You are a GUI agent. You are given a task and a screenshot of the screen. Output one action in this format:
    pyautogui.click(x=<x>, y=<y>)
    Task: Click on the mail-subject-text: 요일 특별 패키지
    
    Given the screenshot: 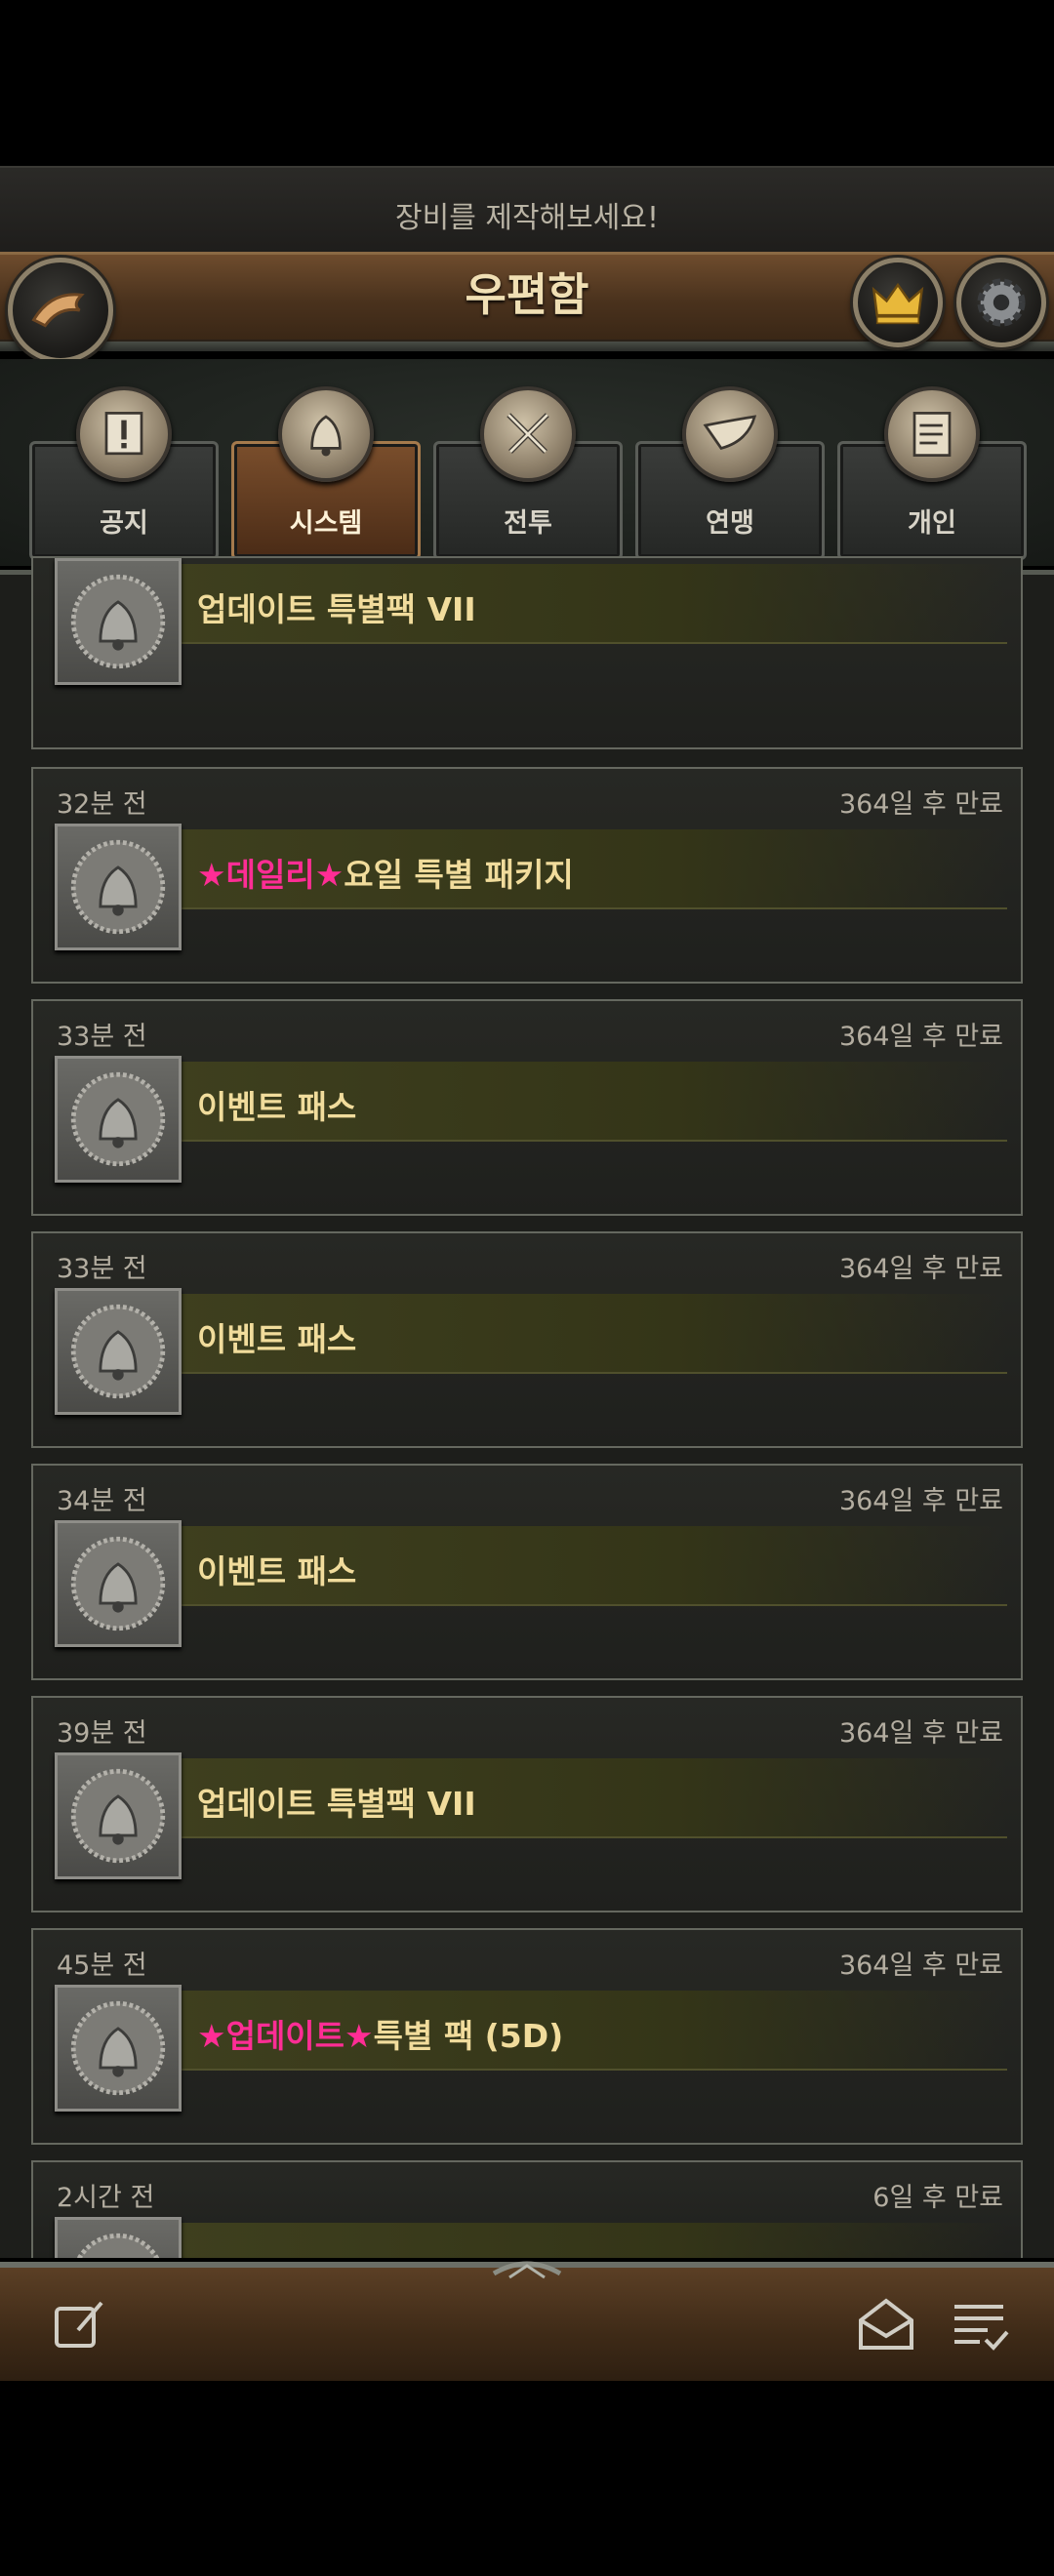 What is the action you would take?
    pyautogui.click(x=459, y=875)
    